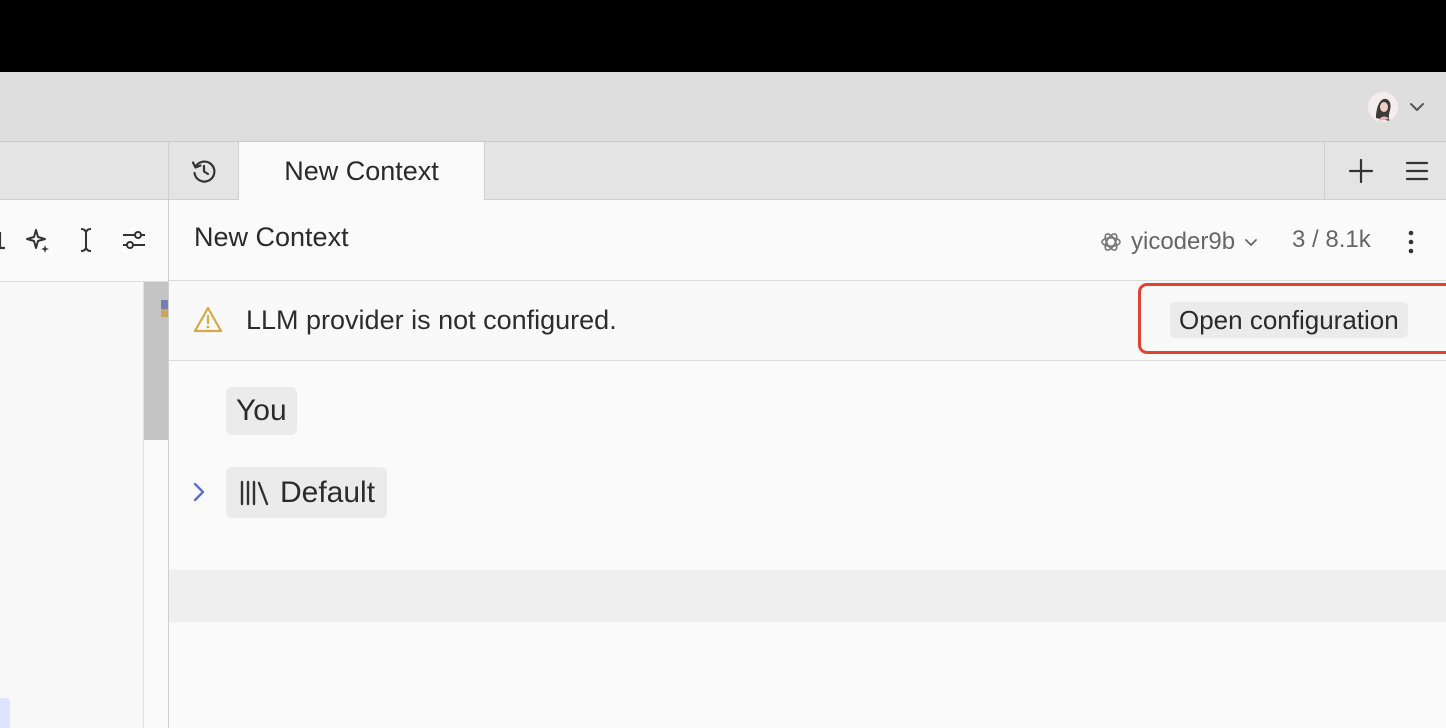 The image size is (1446, 728). What do you see at coordinates (1331, 239) in the screenshot?
I see `token-count: 3 / 8.1k` at bounding box center [1331, 239].